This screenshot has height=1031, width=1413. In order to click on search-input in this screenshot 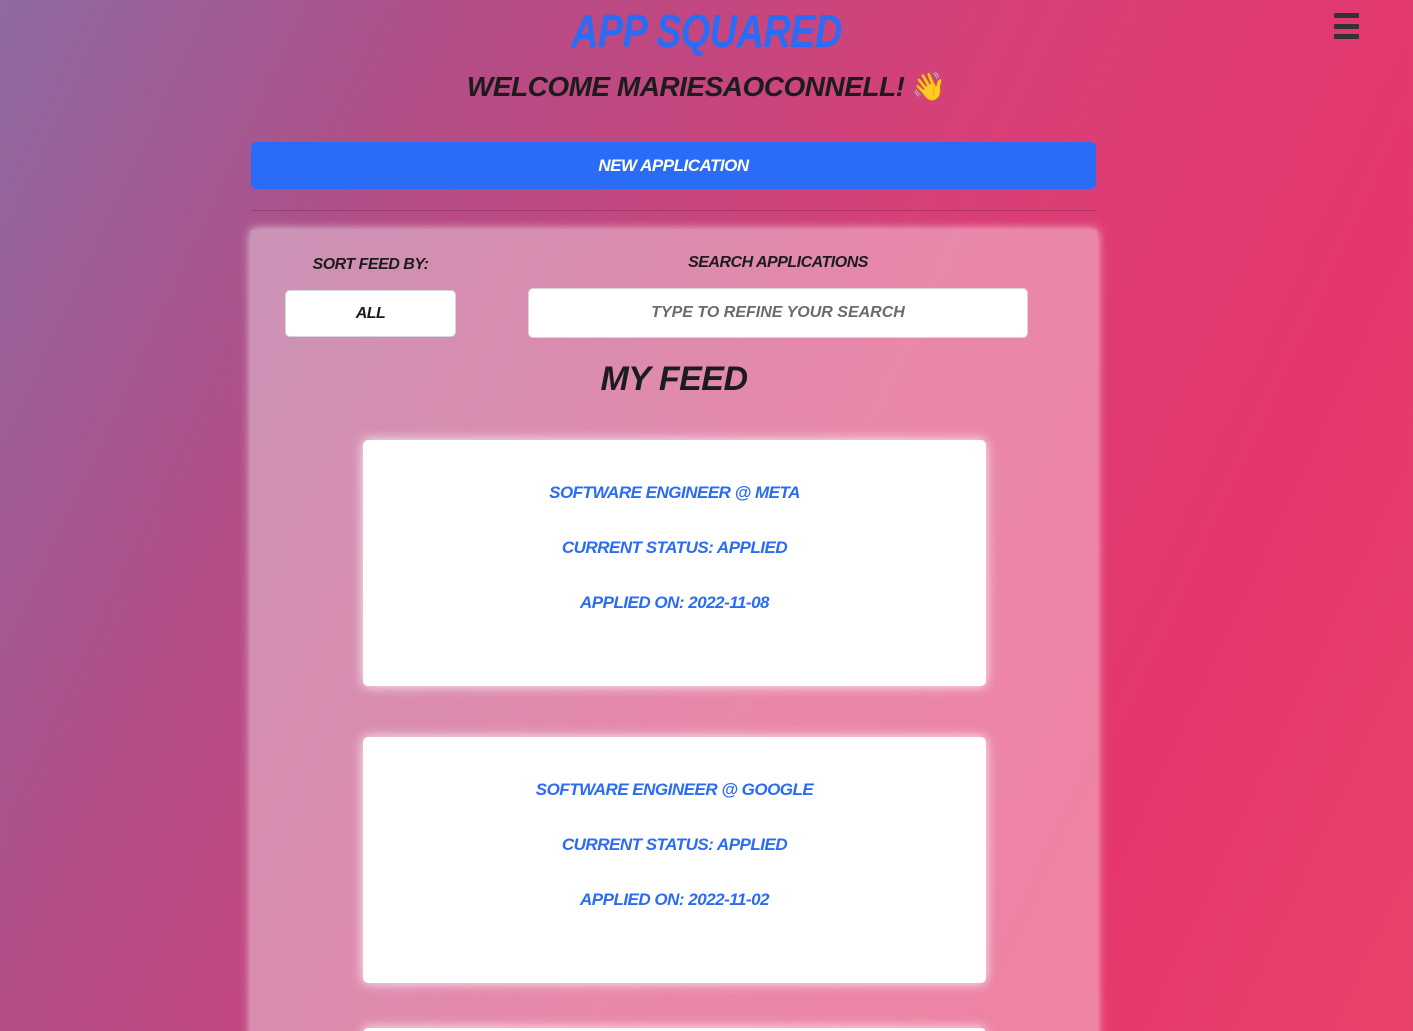, I will do `click(778, 313)`.